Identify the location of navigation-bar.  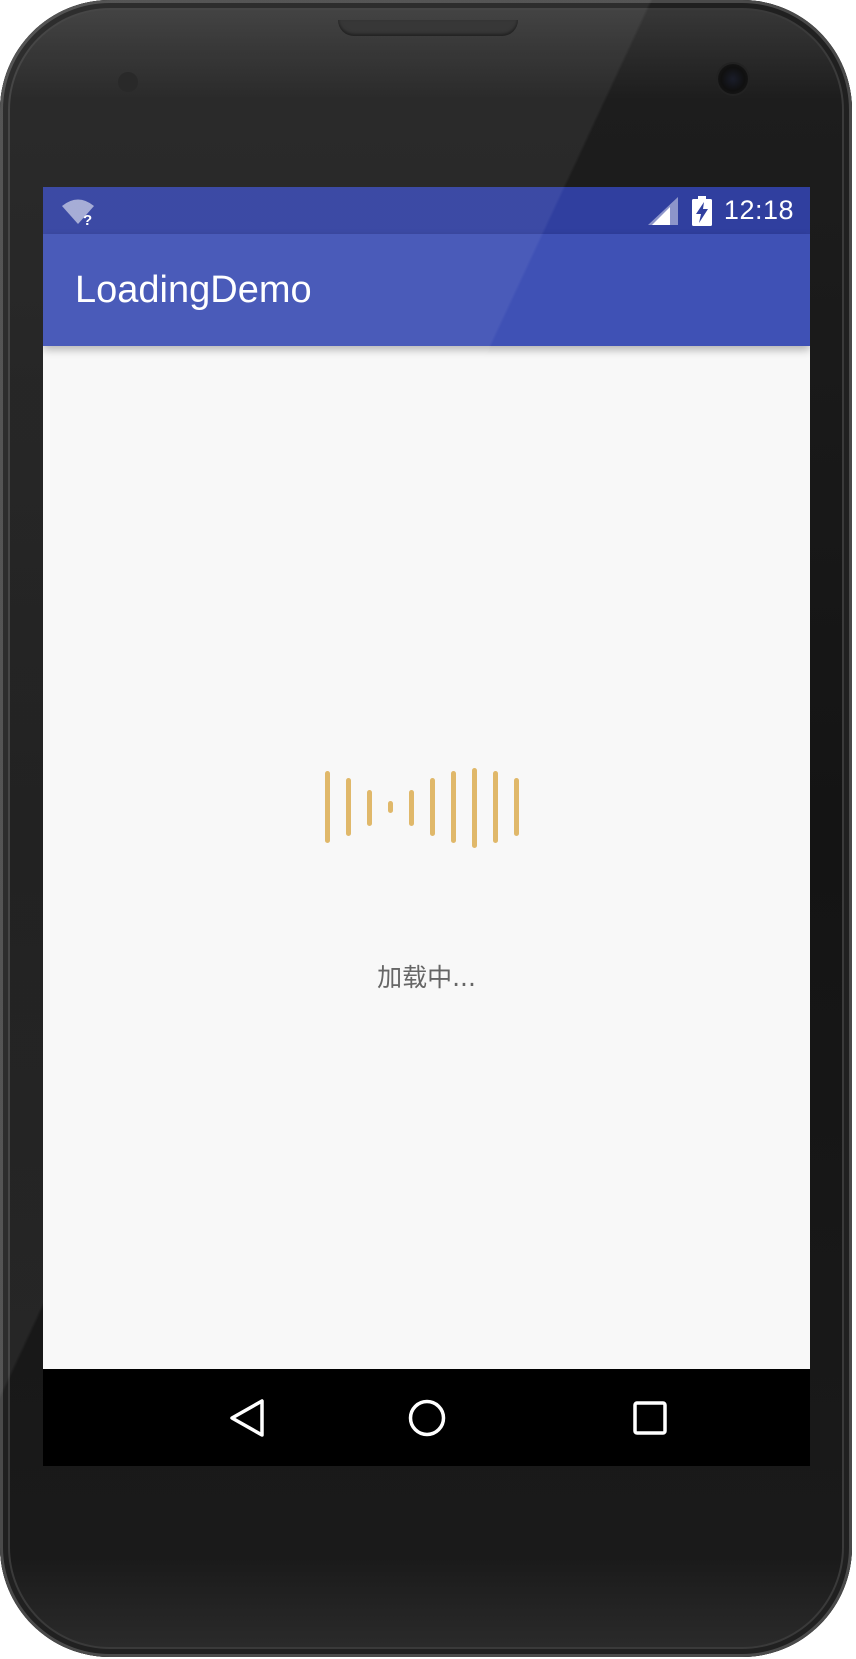
(426, 1417).